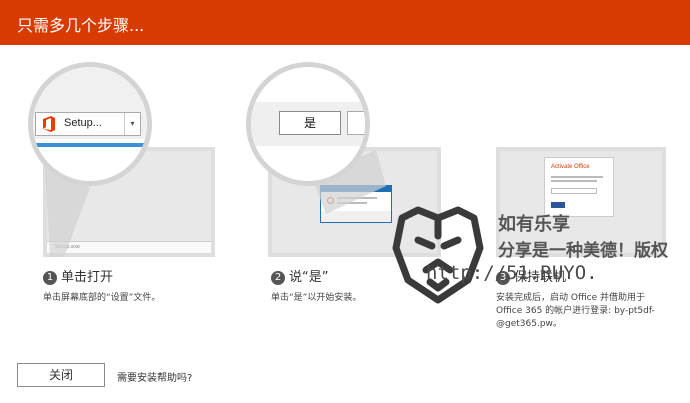 The height and width of the screenshot is (403, 690). Describe the element at coordinates (512, 273) in the screenshot. I see `watermark-url: http://51.RUYO.` at that location.